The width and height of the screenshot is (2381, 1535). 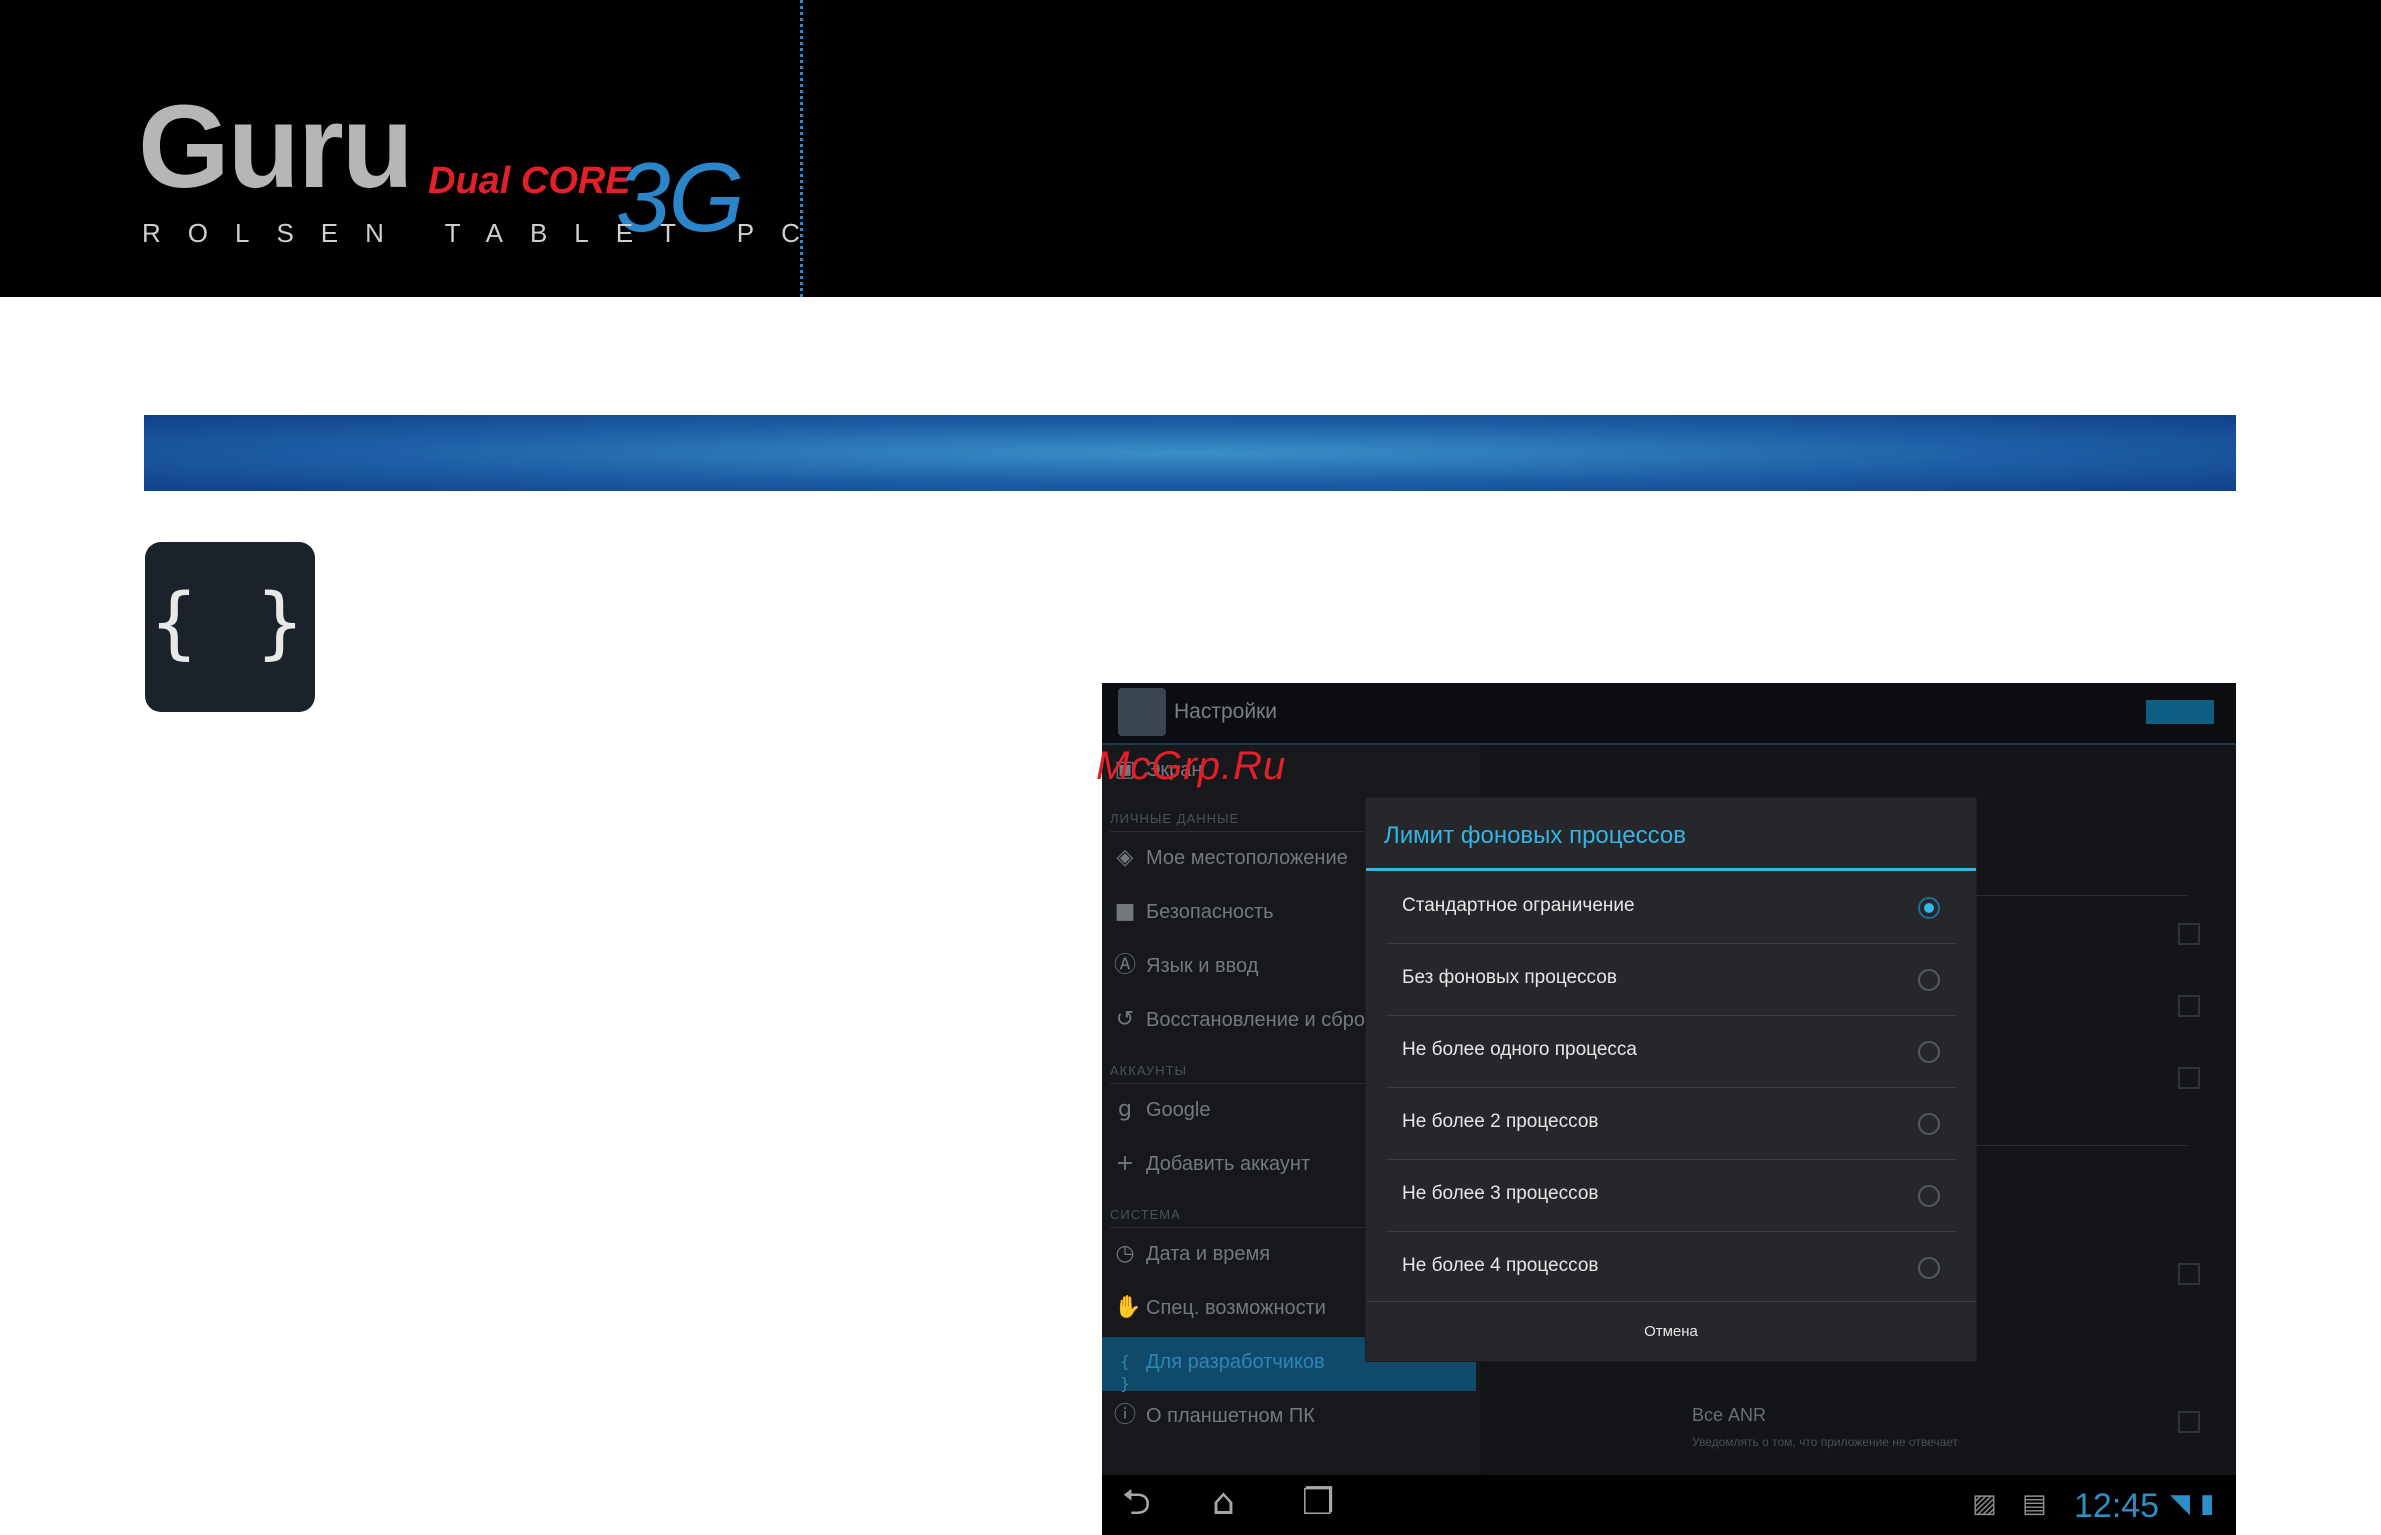 I want to click on menu-item-label: Дата и время, so click(x=1208, y=1254).